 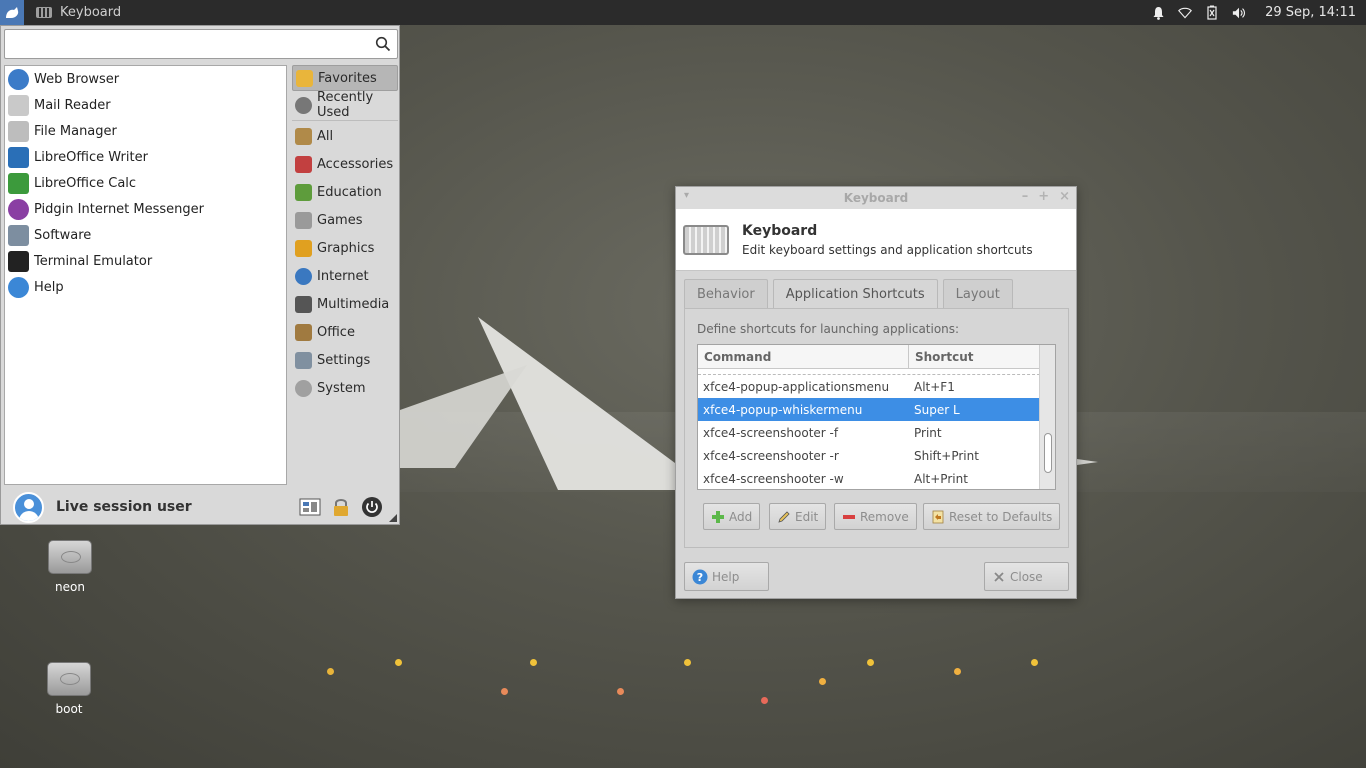 What do you see at coordinates (726, 293) in the screenshot?
I see `tab-behavior: Behavior` at bounding box center [726, 293].